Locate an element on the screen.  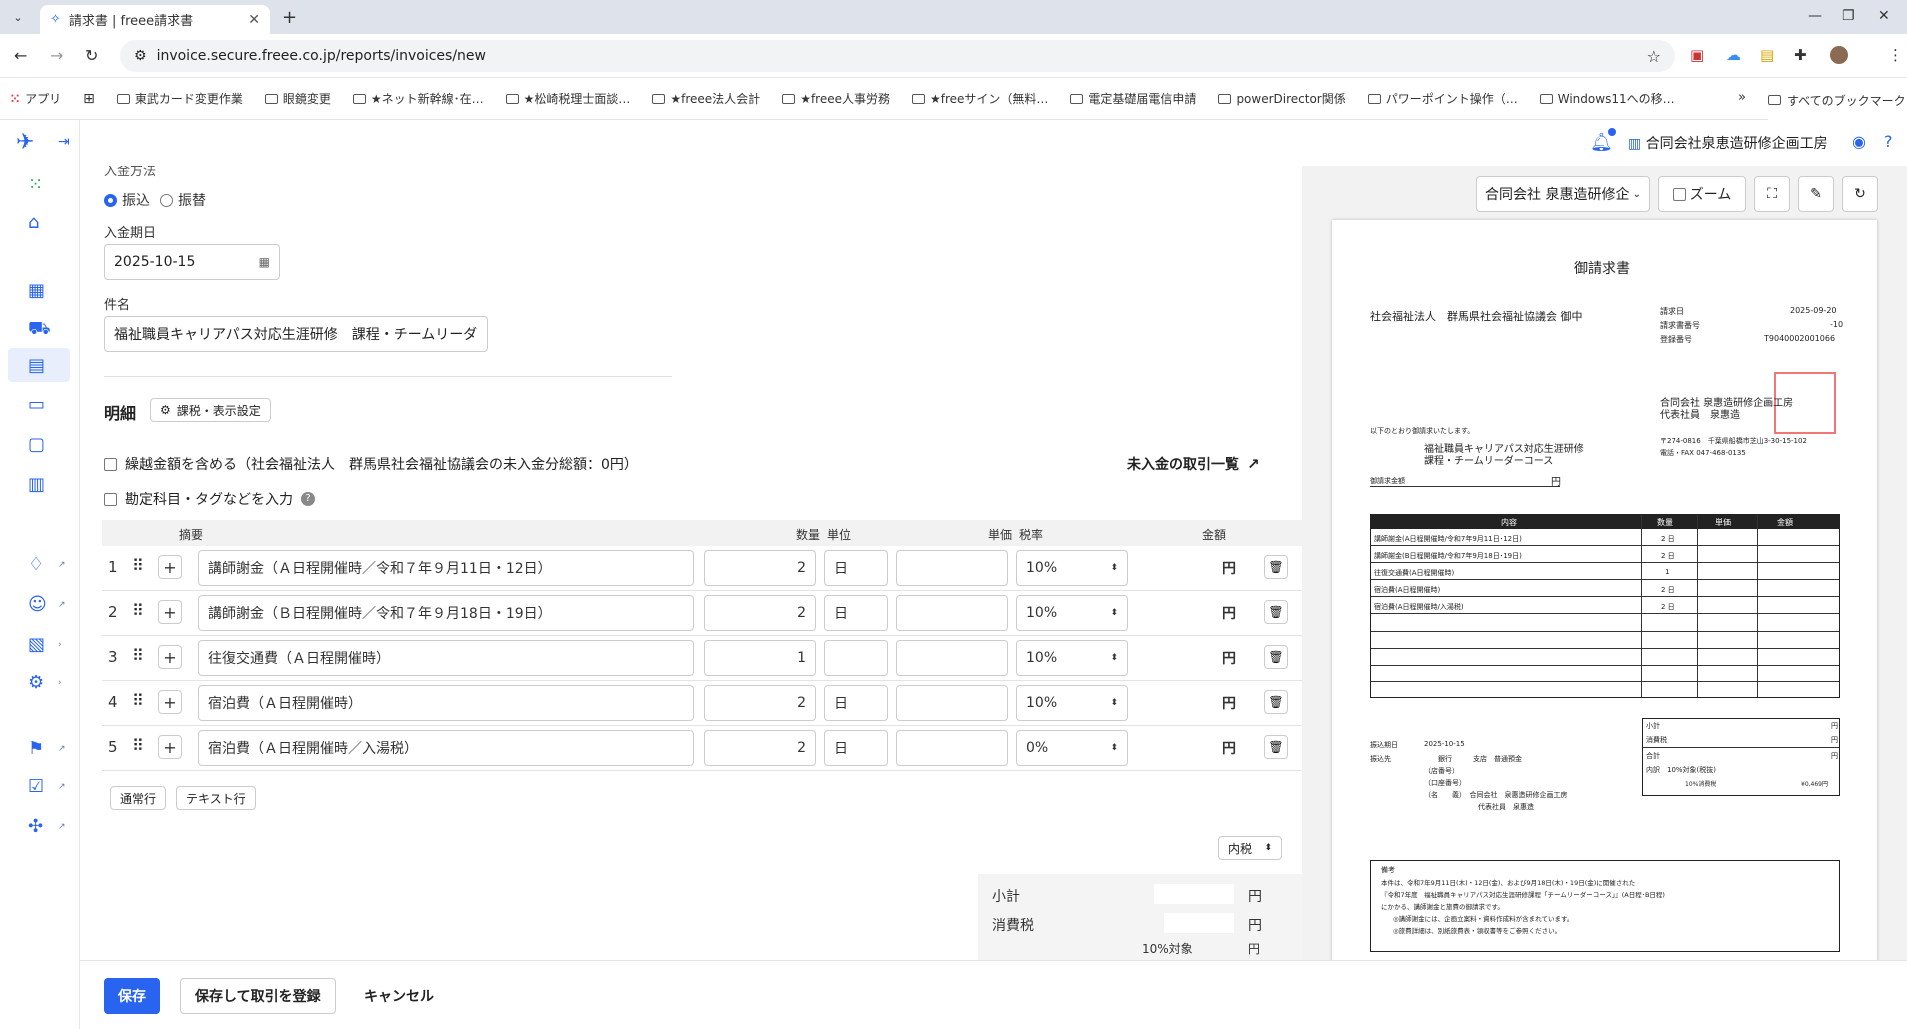
qty-input: 1 is located at coordinates (760, 658).